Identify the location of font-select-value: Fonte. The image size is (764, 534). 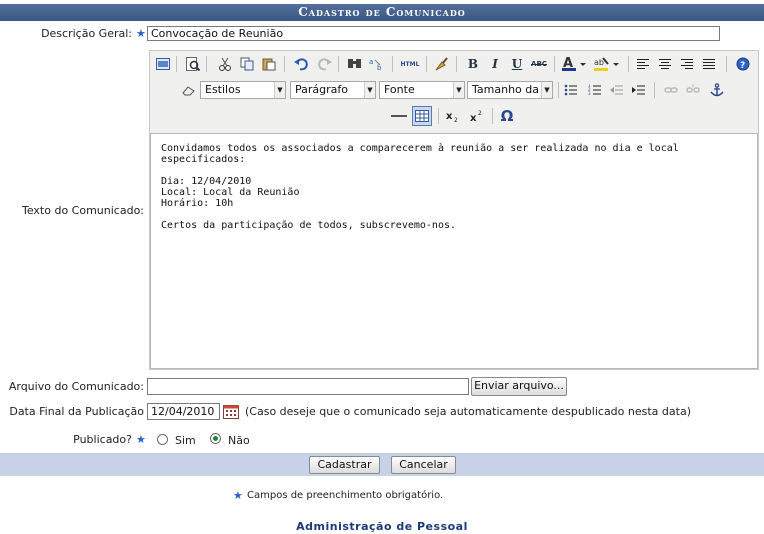
(399, 89).